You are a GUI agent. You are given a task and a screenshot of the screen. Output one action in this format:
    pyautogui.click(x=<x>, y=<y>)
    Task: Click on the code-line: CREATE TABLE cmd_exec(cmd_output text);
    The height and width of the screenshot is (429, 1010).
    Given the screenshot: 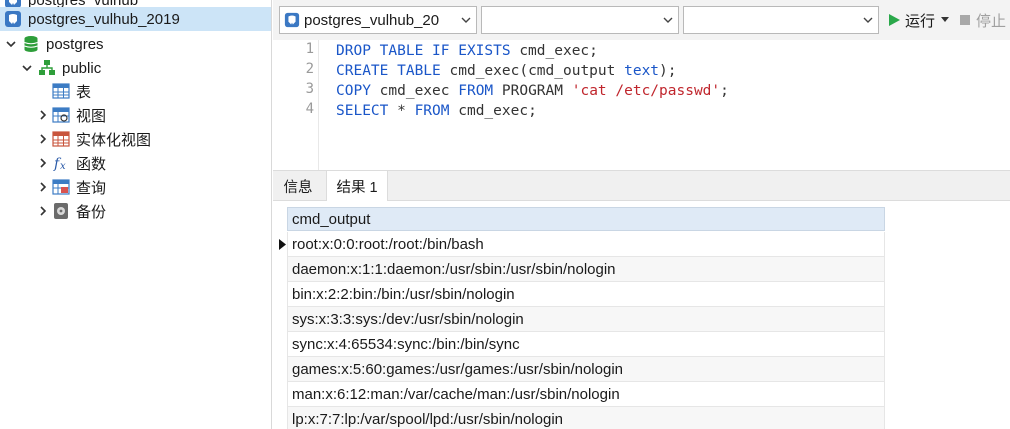 What is the action you would take?
    pyautogui.click(x=506, y=71)
    